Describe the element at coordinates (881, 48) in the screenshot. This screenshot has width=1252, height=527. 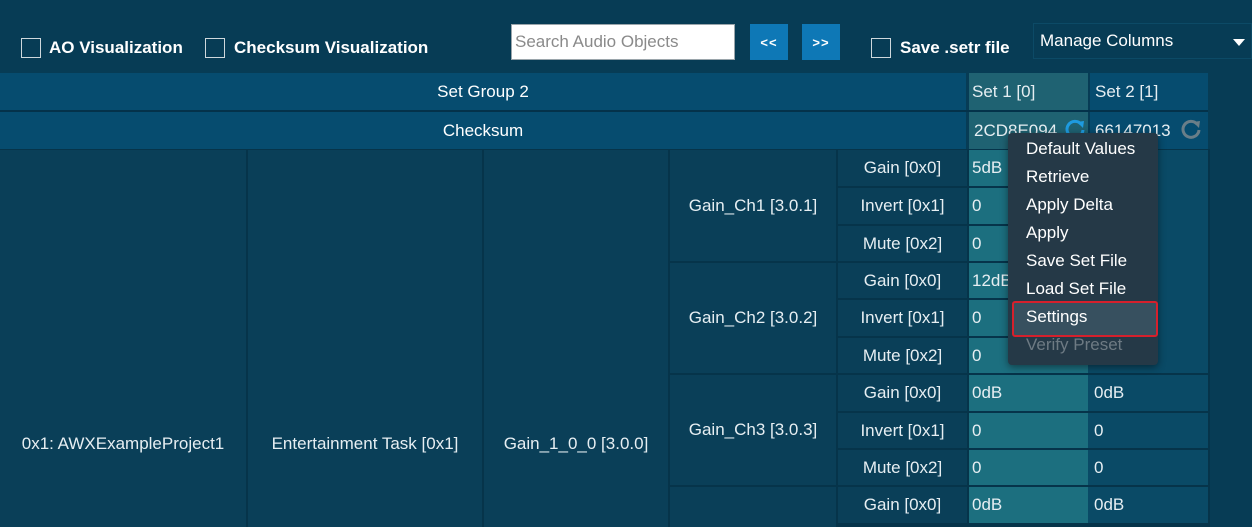
I see `save-setr-checkbox` at that location.